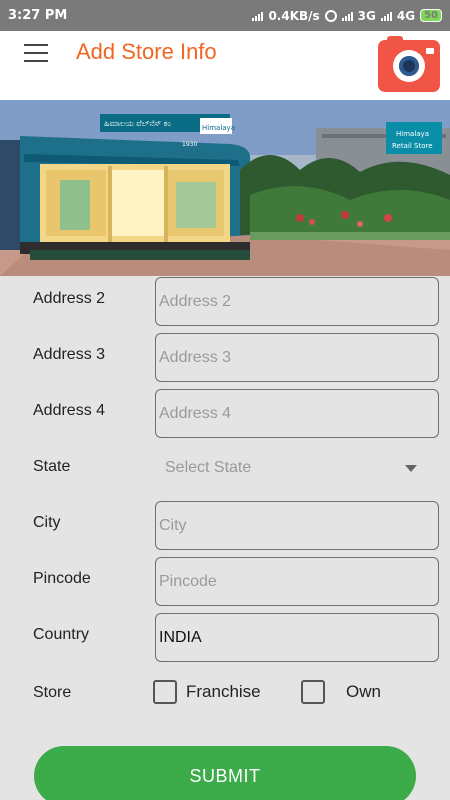  Describe the element at coordinates (411, 468) in the screenshot. I see `dropdown-arrow-icon` at that location.